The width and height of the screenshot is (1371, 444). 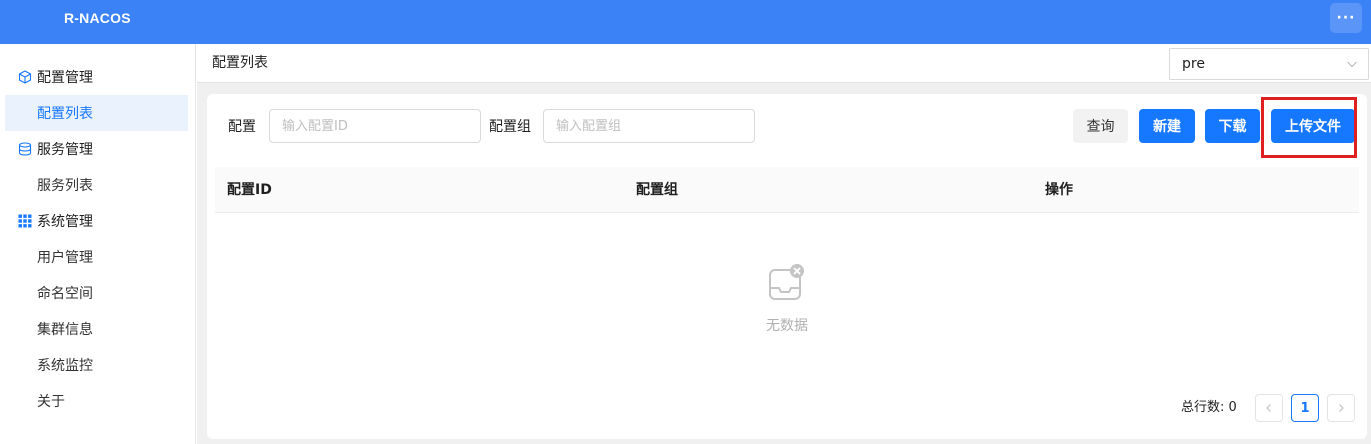 I want to click on pagination-page-1: 1, so click(x=1305, y=408).